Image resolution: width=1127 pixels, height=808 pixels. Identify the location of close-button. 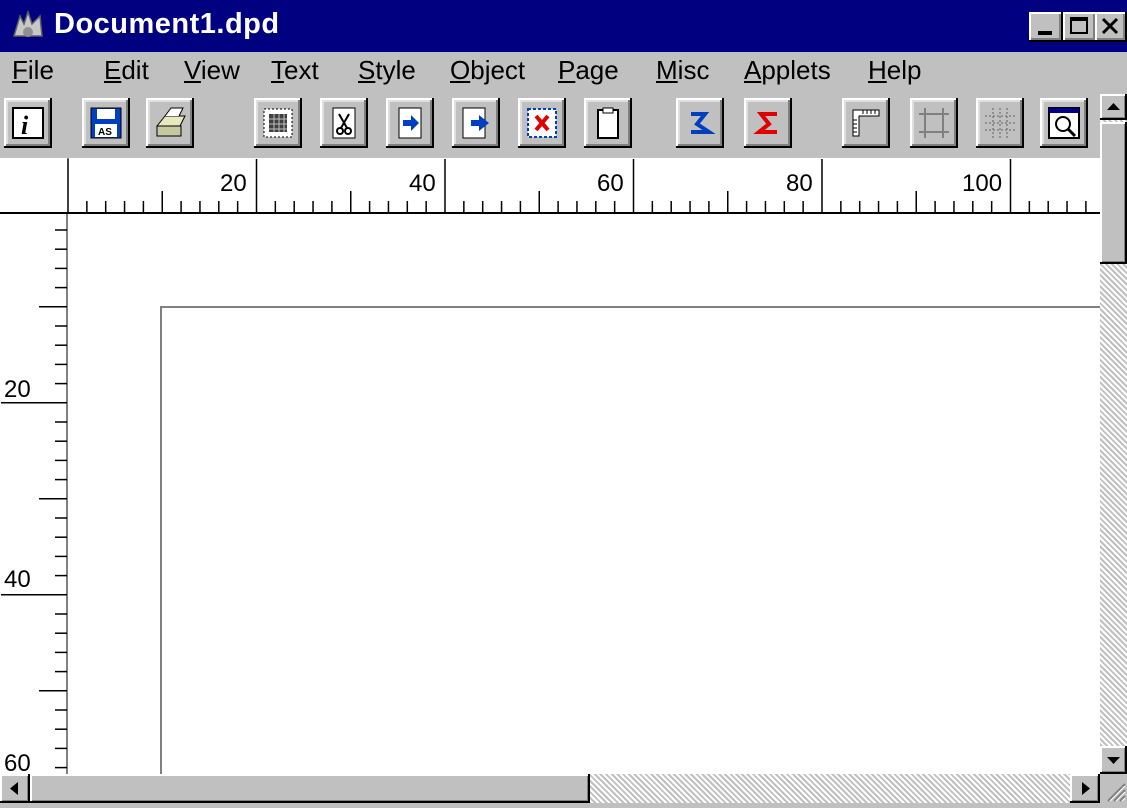
(1111, 27).